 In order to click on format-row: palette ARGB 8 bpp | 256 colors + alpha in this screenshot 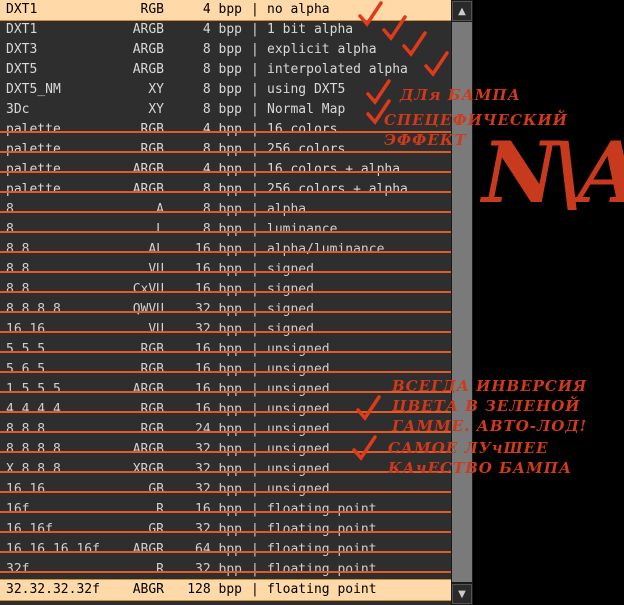, I will do `click(225, 190)`.